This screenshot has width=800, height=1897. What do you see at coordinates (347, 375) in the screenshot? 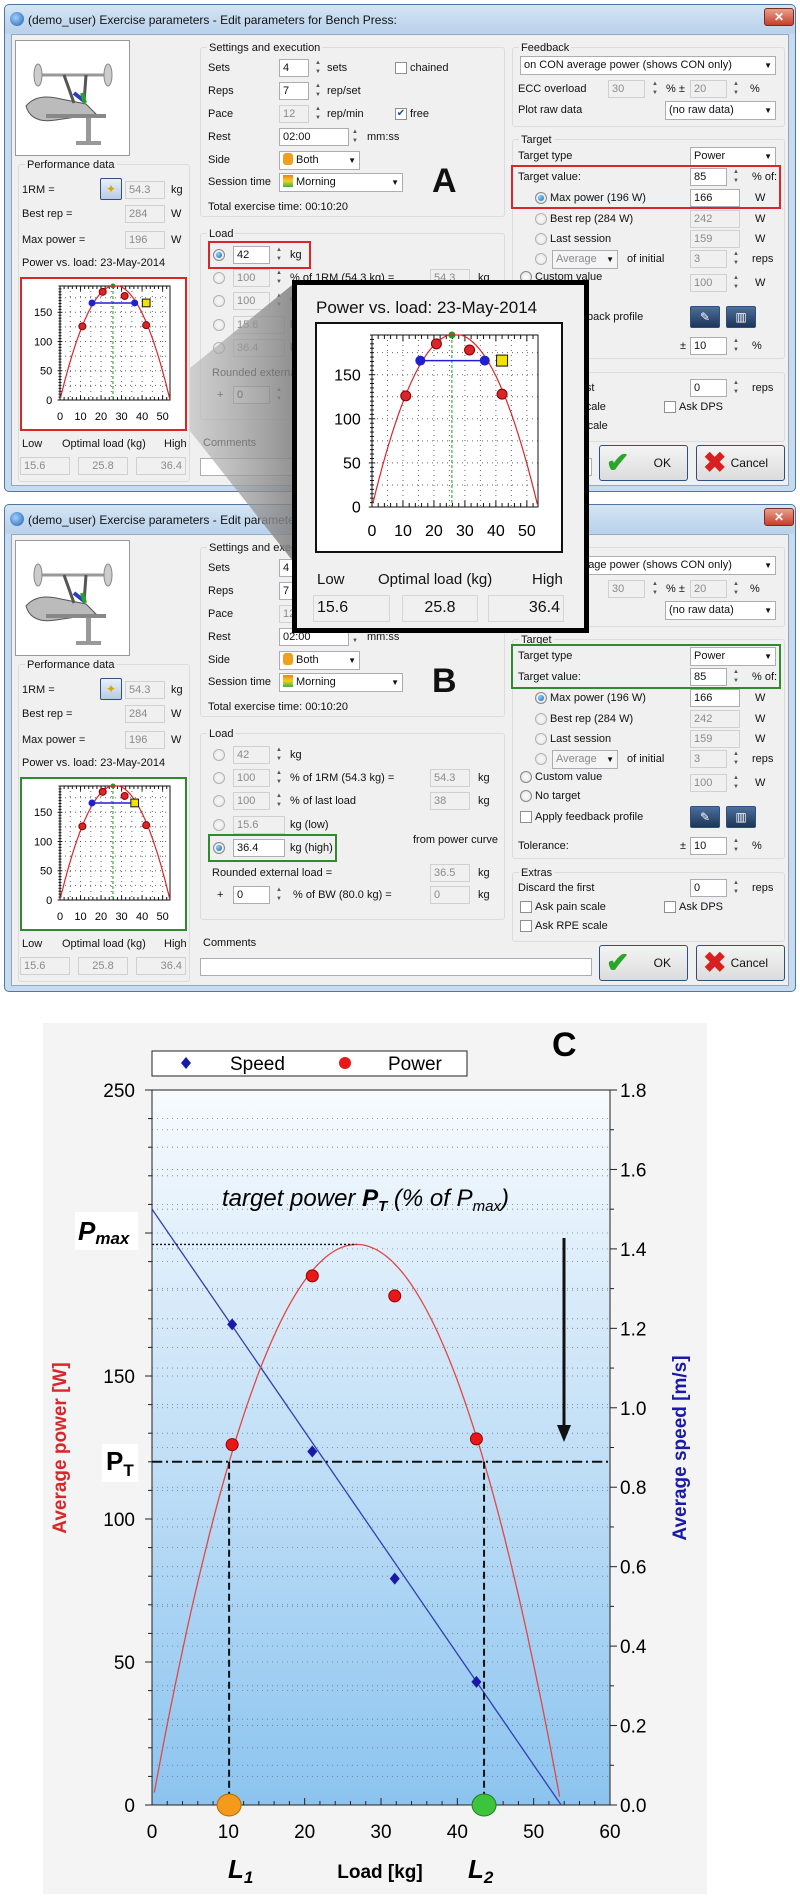
I see `y-tick-label: 150` at bounding box center [347, 375].